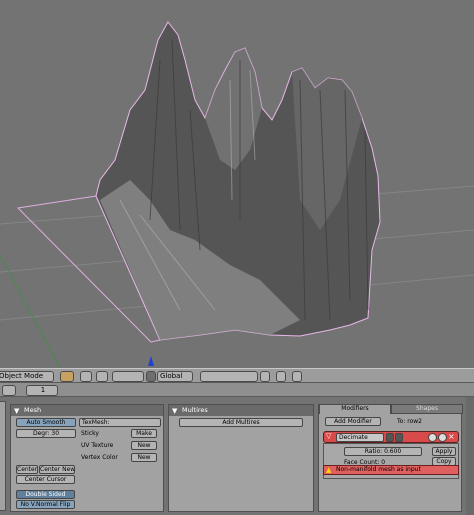 Image resolution: width=474 pixels, height=515 pixels. What do you see at coordinates (45, 504) in the screenshot?
I see `no-v-normal-flip-button: No V.Normal Flip` at bounding box center [45, 504].